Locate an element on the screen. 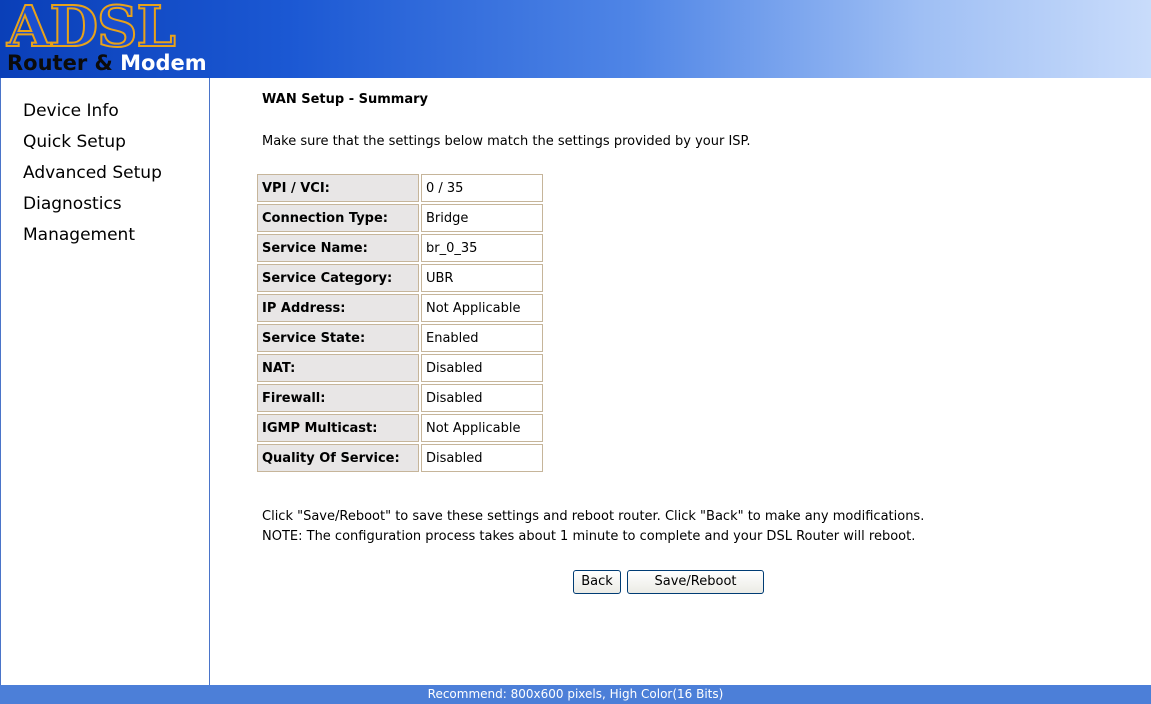 This screenshot has width=1151, height=704. table-row: NAT: Disabled is located at coordinates (400, 368).